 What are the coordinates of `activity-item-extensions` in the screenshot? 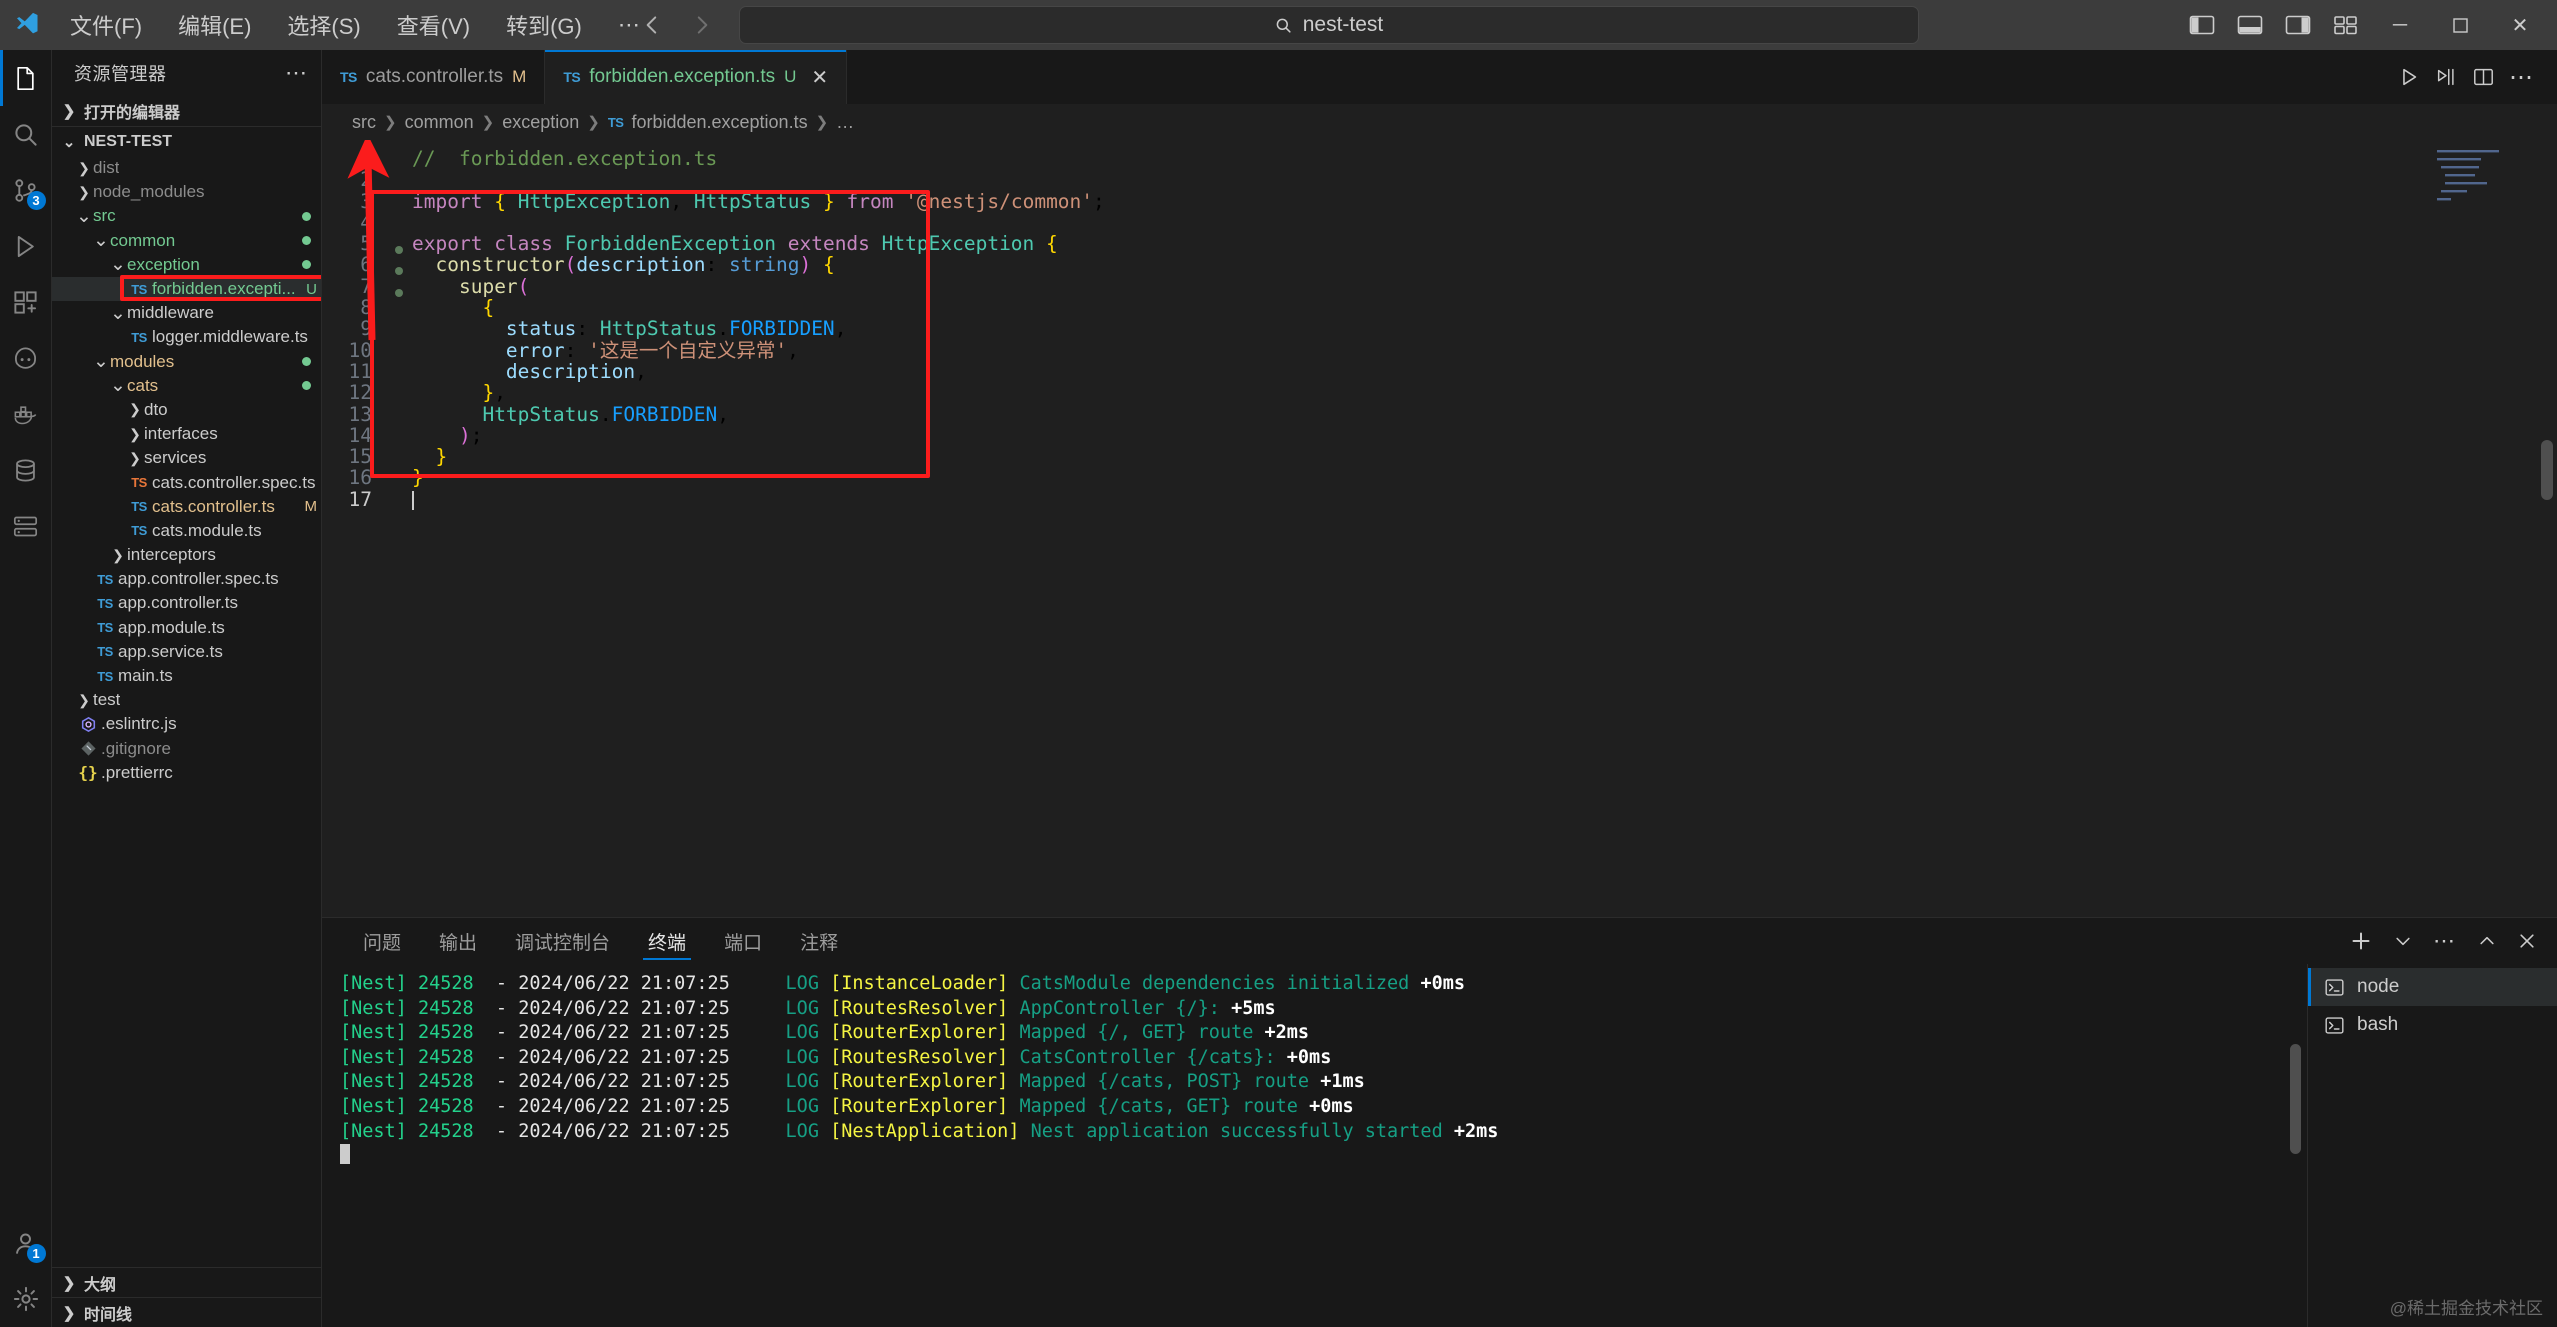 It's located at (26, 302).